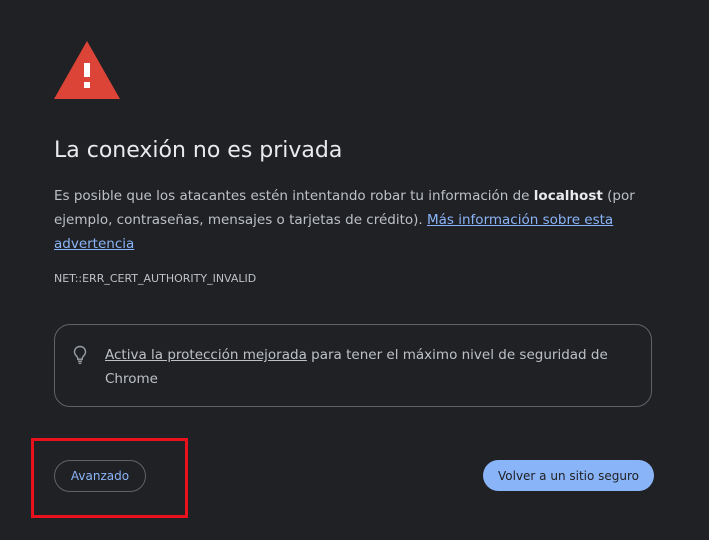  What do you see at coordinates (206, 355) in the screenshot?
I see `enhanced-protection-link: Activa la protección mejorada` at bounding box center [206, 355].